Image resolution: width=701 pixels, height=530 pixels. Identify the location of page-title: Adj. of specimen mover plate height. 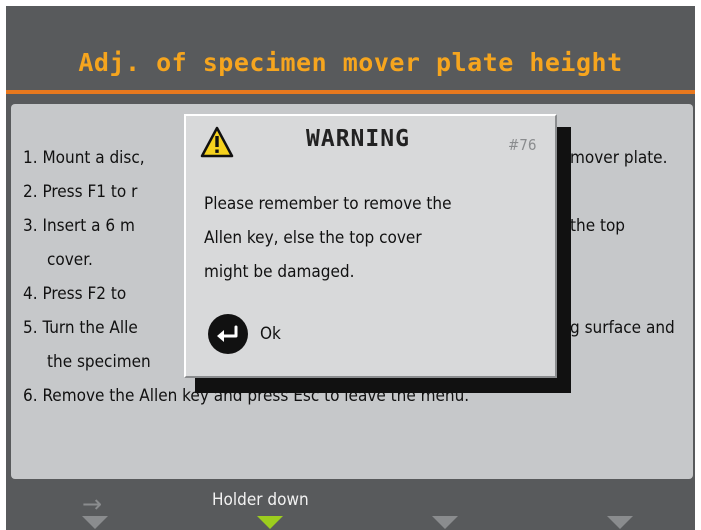
(350, 62).